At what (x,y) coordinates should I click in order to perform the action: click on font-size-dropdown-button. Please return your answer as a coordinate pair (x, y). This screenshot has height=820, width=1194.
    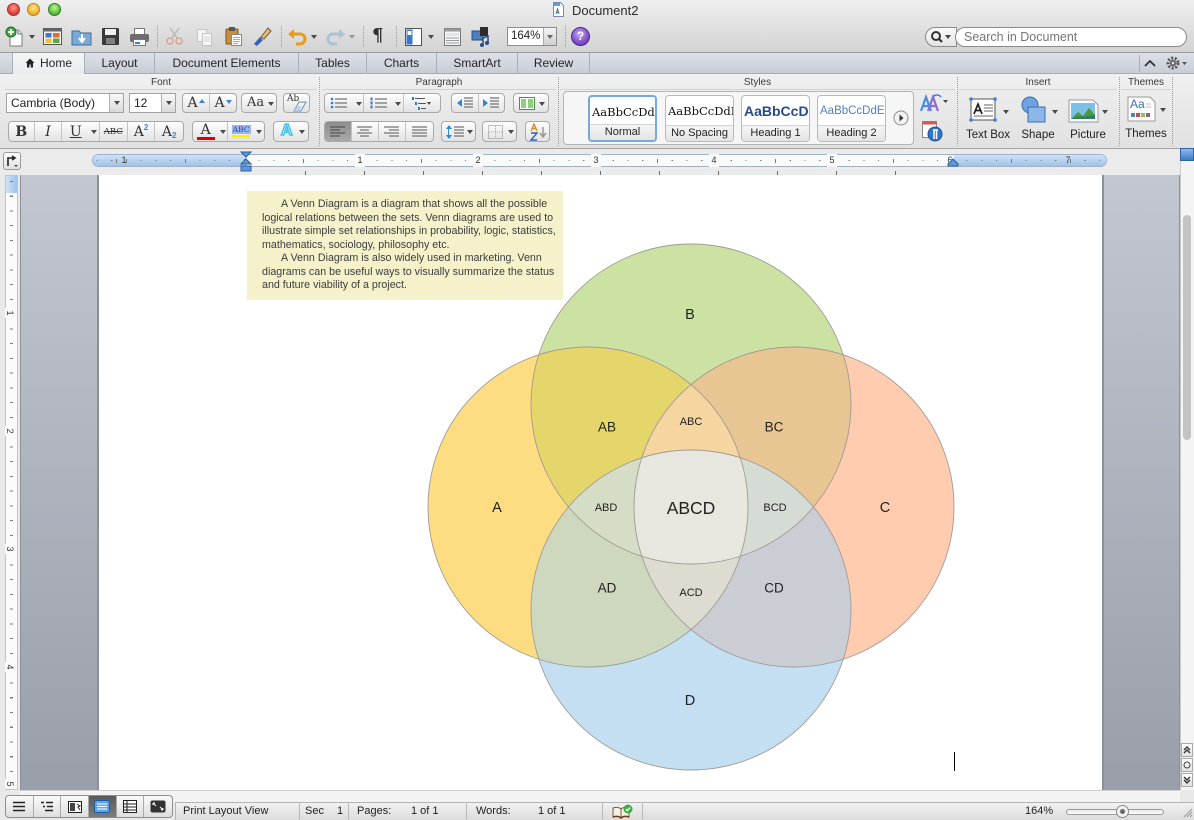
    Looking at the image, I should click on (168, 103).